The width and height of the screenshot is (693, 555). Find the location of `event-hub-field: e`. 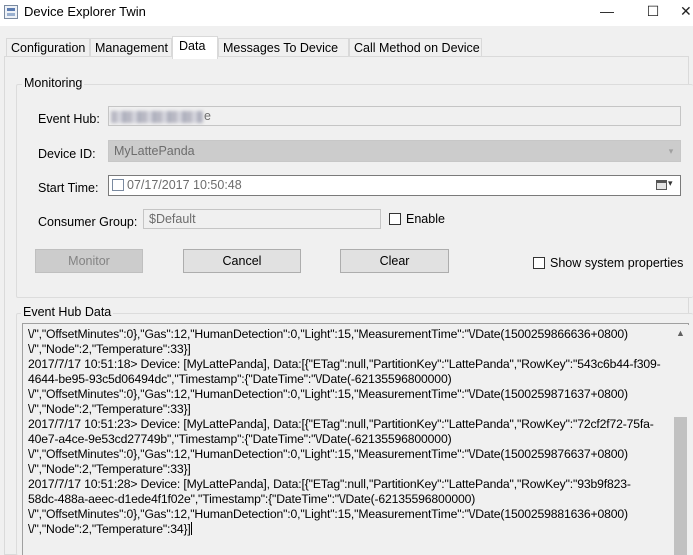

event-hub-field: e is located at coordinates (394, 116).